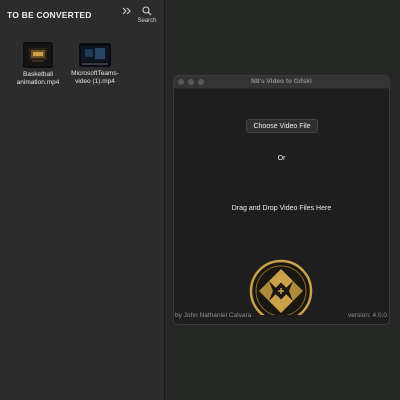 The width and height of the screenshot is (400, 400). I want to click on version-label: version: 4.0.0, so click(367, 315).